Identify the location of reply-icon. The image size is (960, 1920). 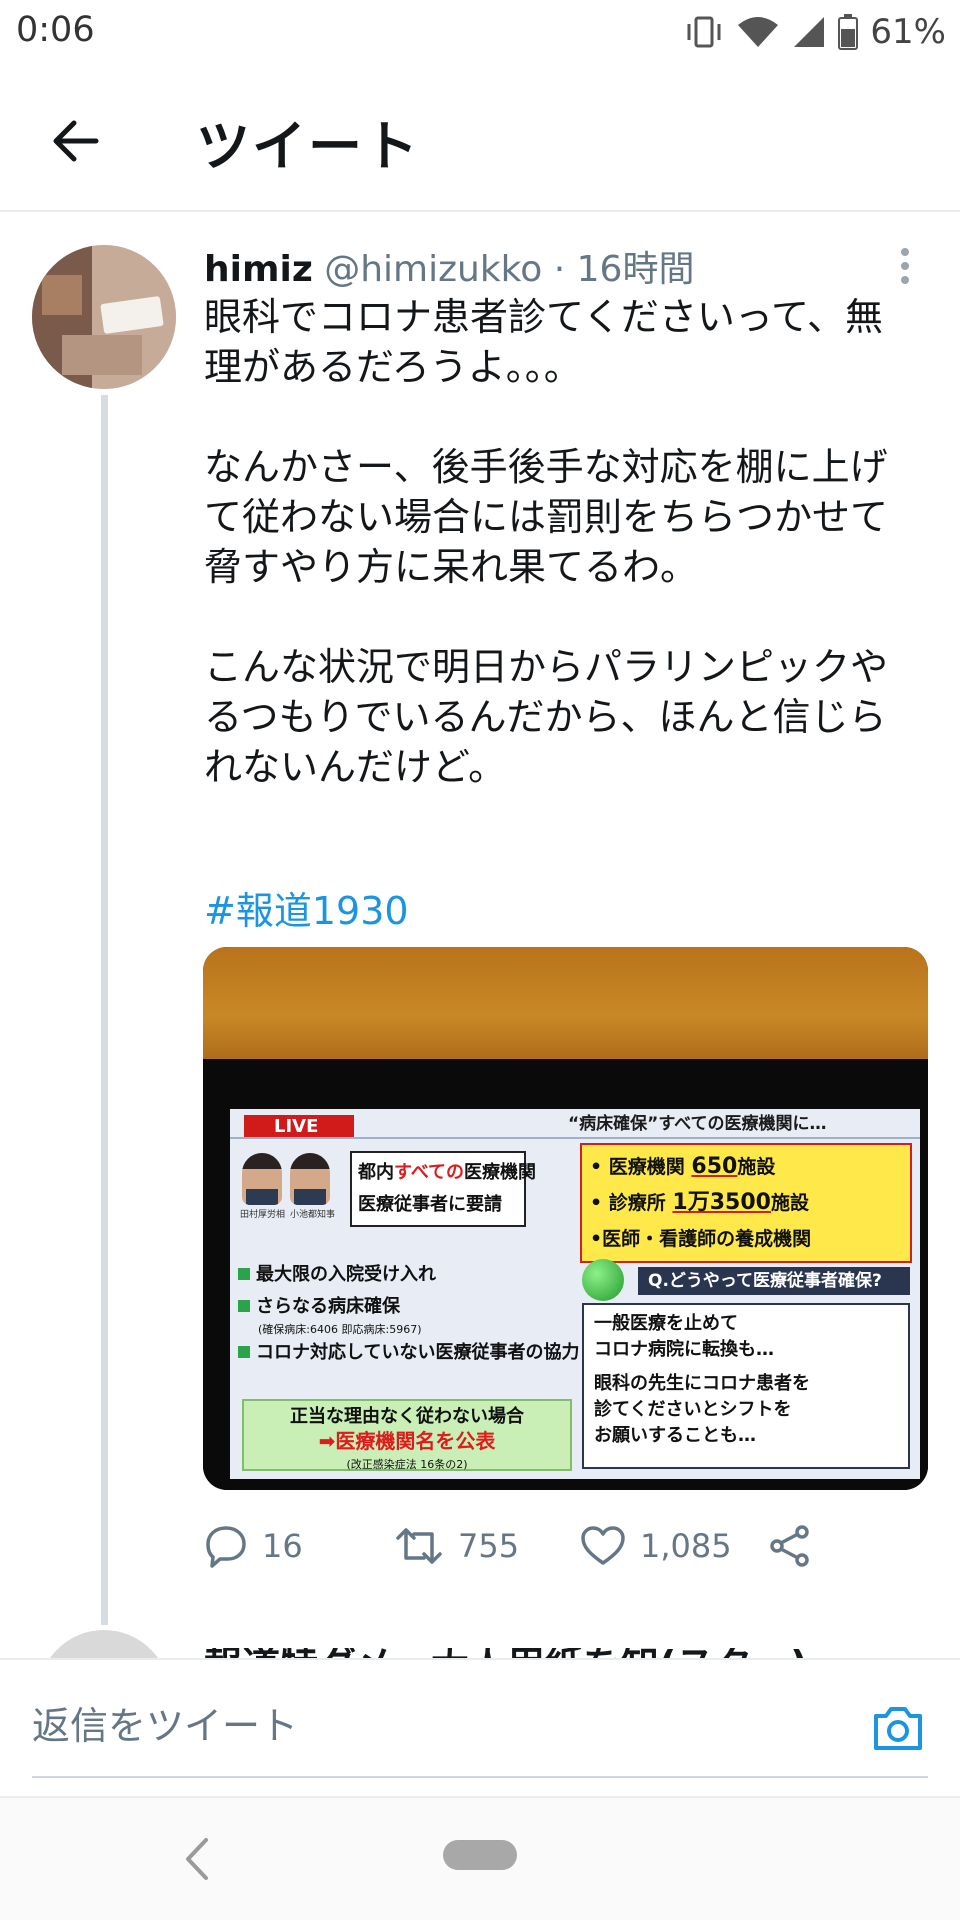
(226, 1547).